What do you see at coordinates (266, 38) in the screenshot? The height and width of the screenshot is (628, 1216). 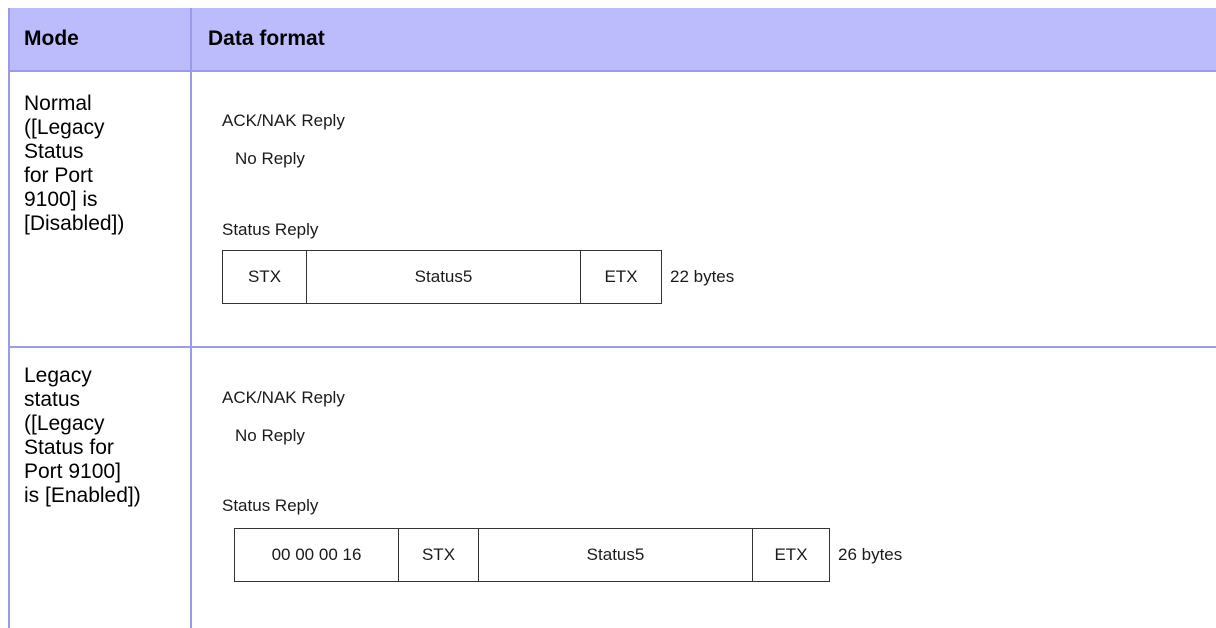 I see `header-data-format: Data format` at bounding box center [266, 38].